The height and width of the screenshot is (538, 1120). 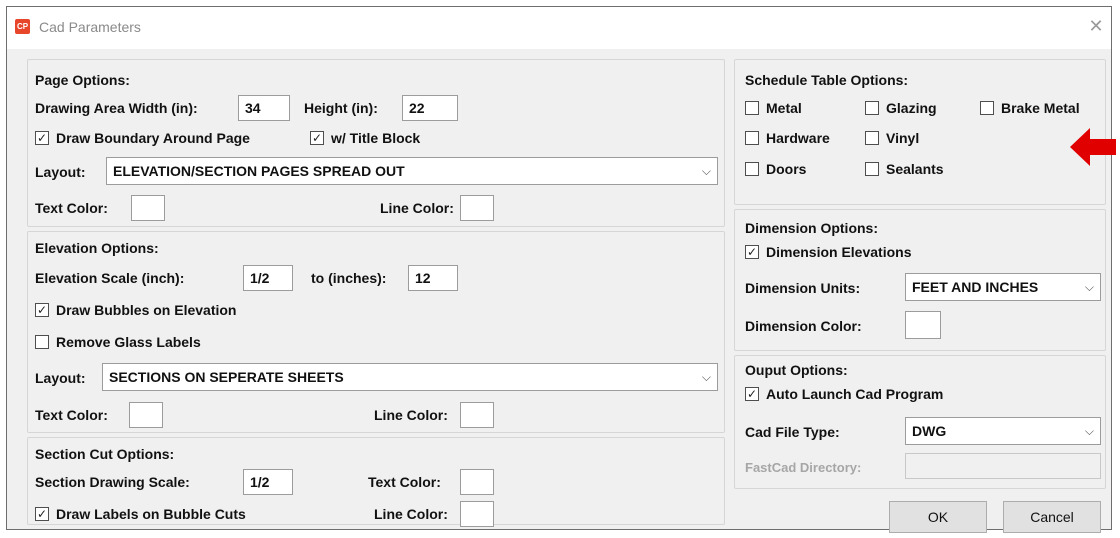 What do you see at coordinates (803, 467) in the screenshot?
I see `fastcad-directory-label: FastCad Directory:` at bounding box center [803, 467].